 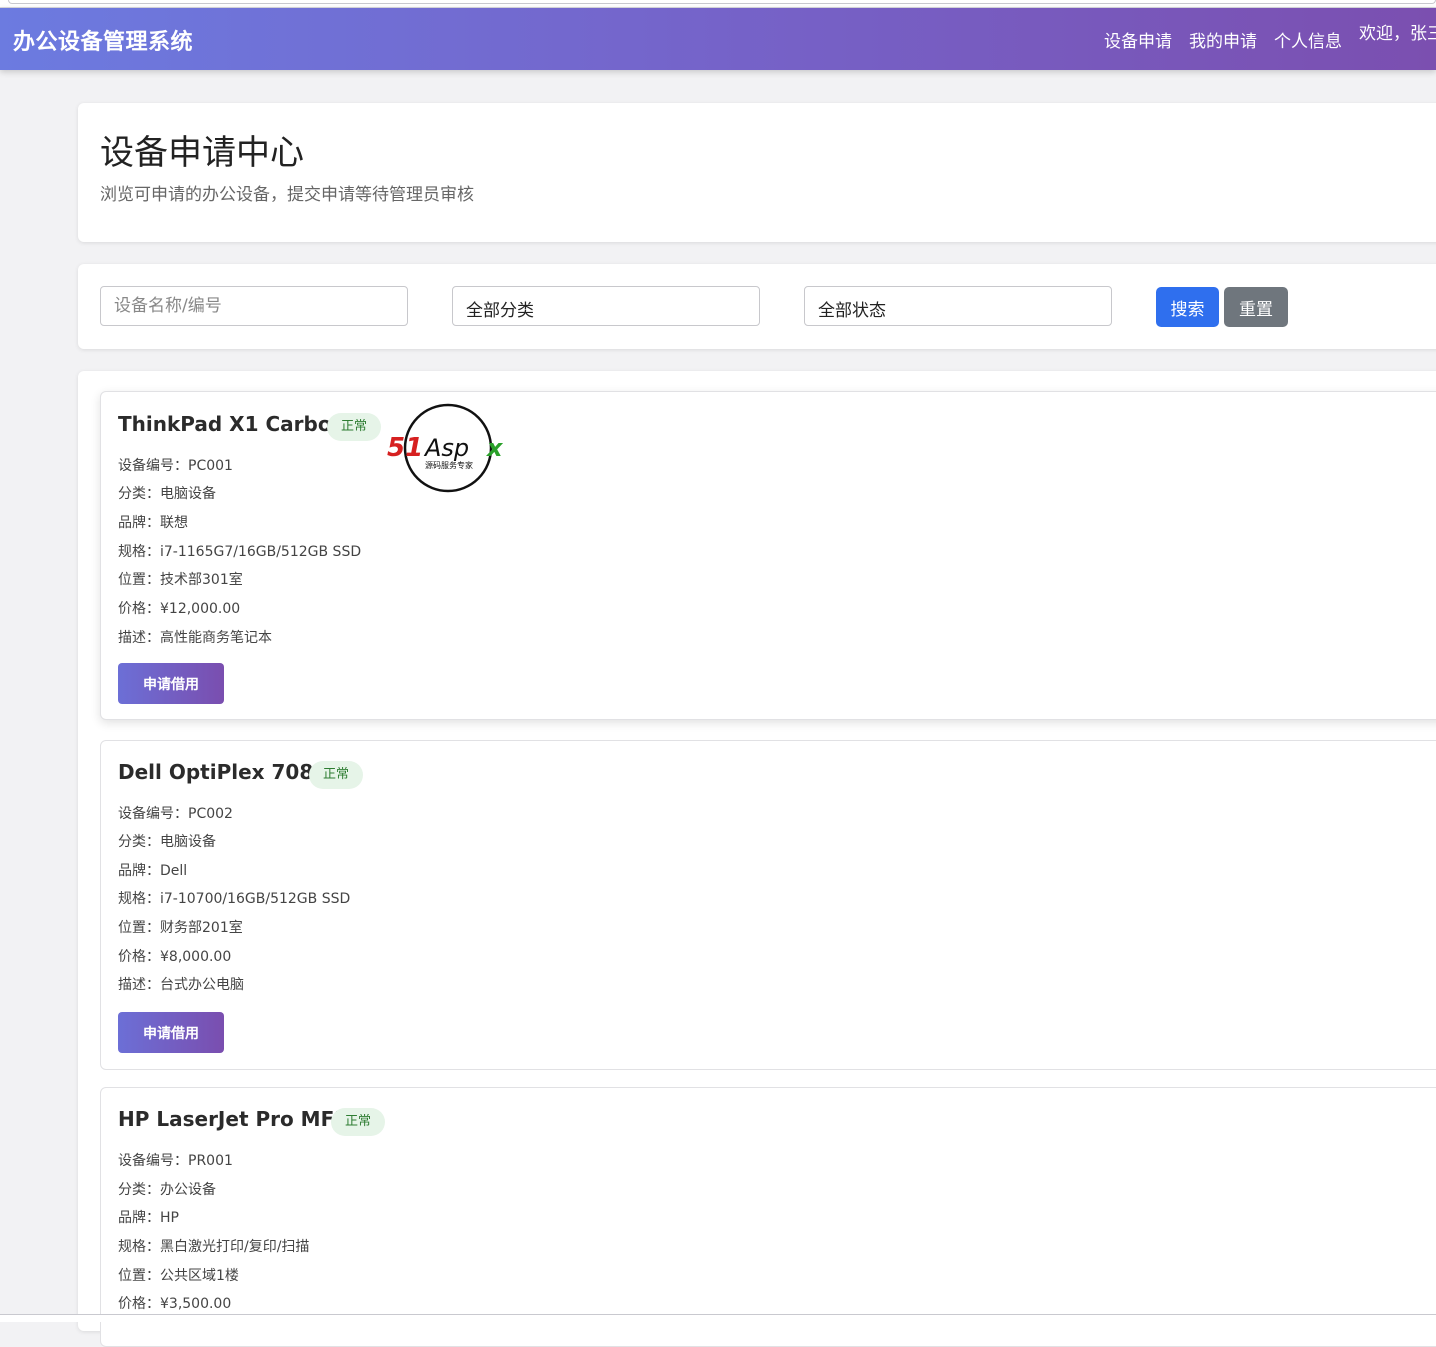 I want to click on device-location: 位置：财务部201室, so click(x=180, y=928).